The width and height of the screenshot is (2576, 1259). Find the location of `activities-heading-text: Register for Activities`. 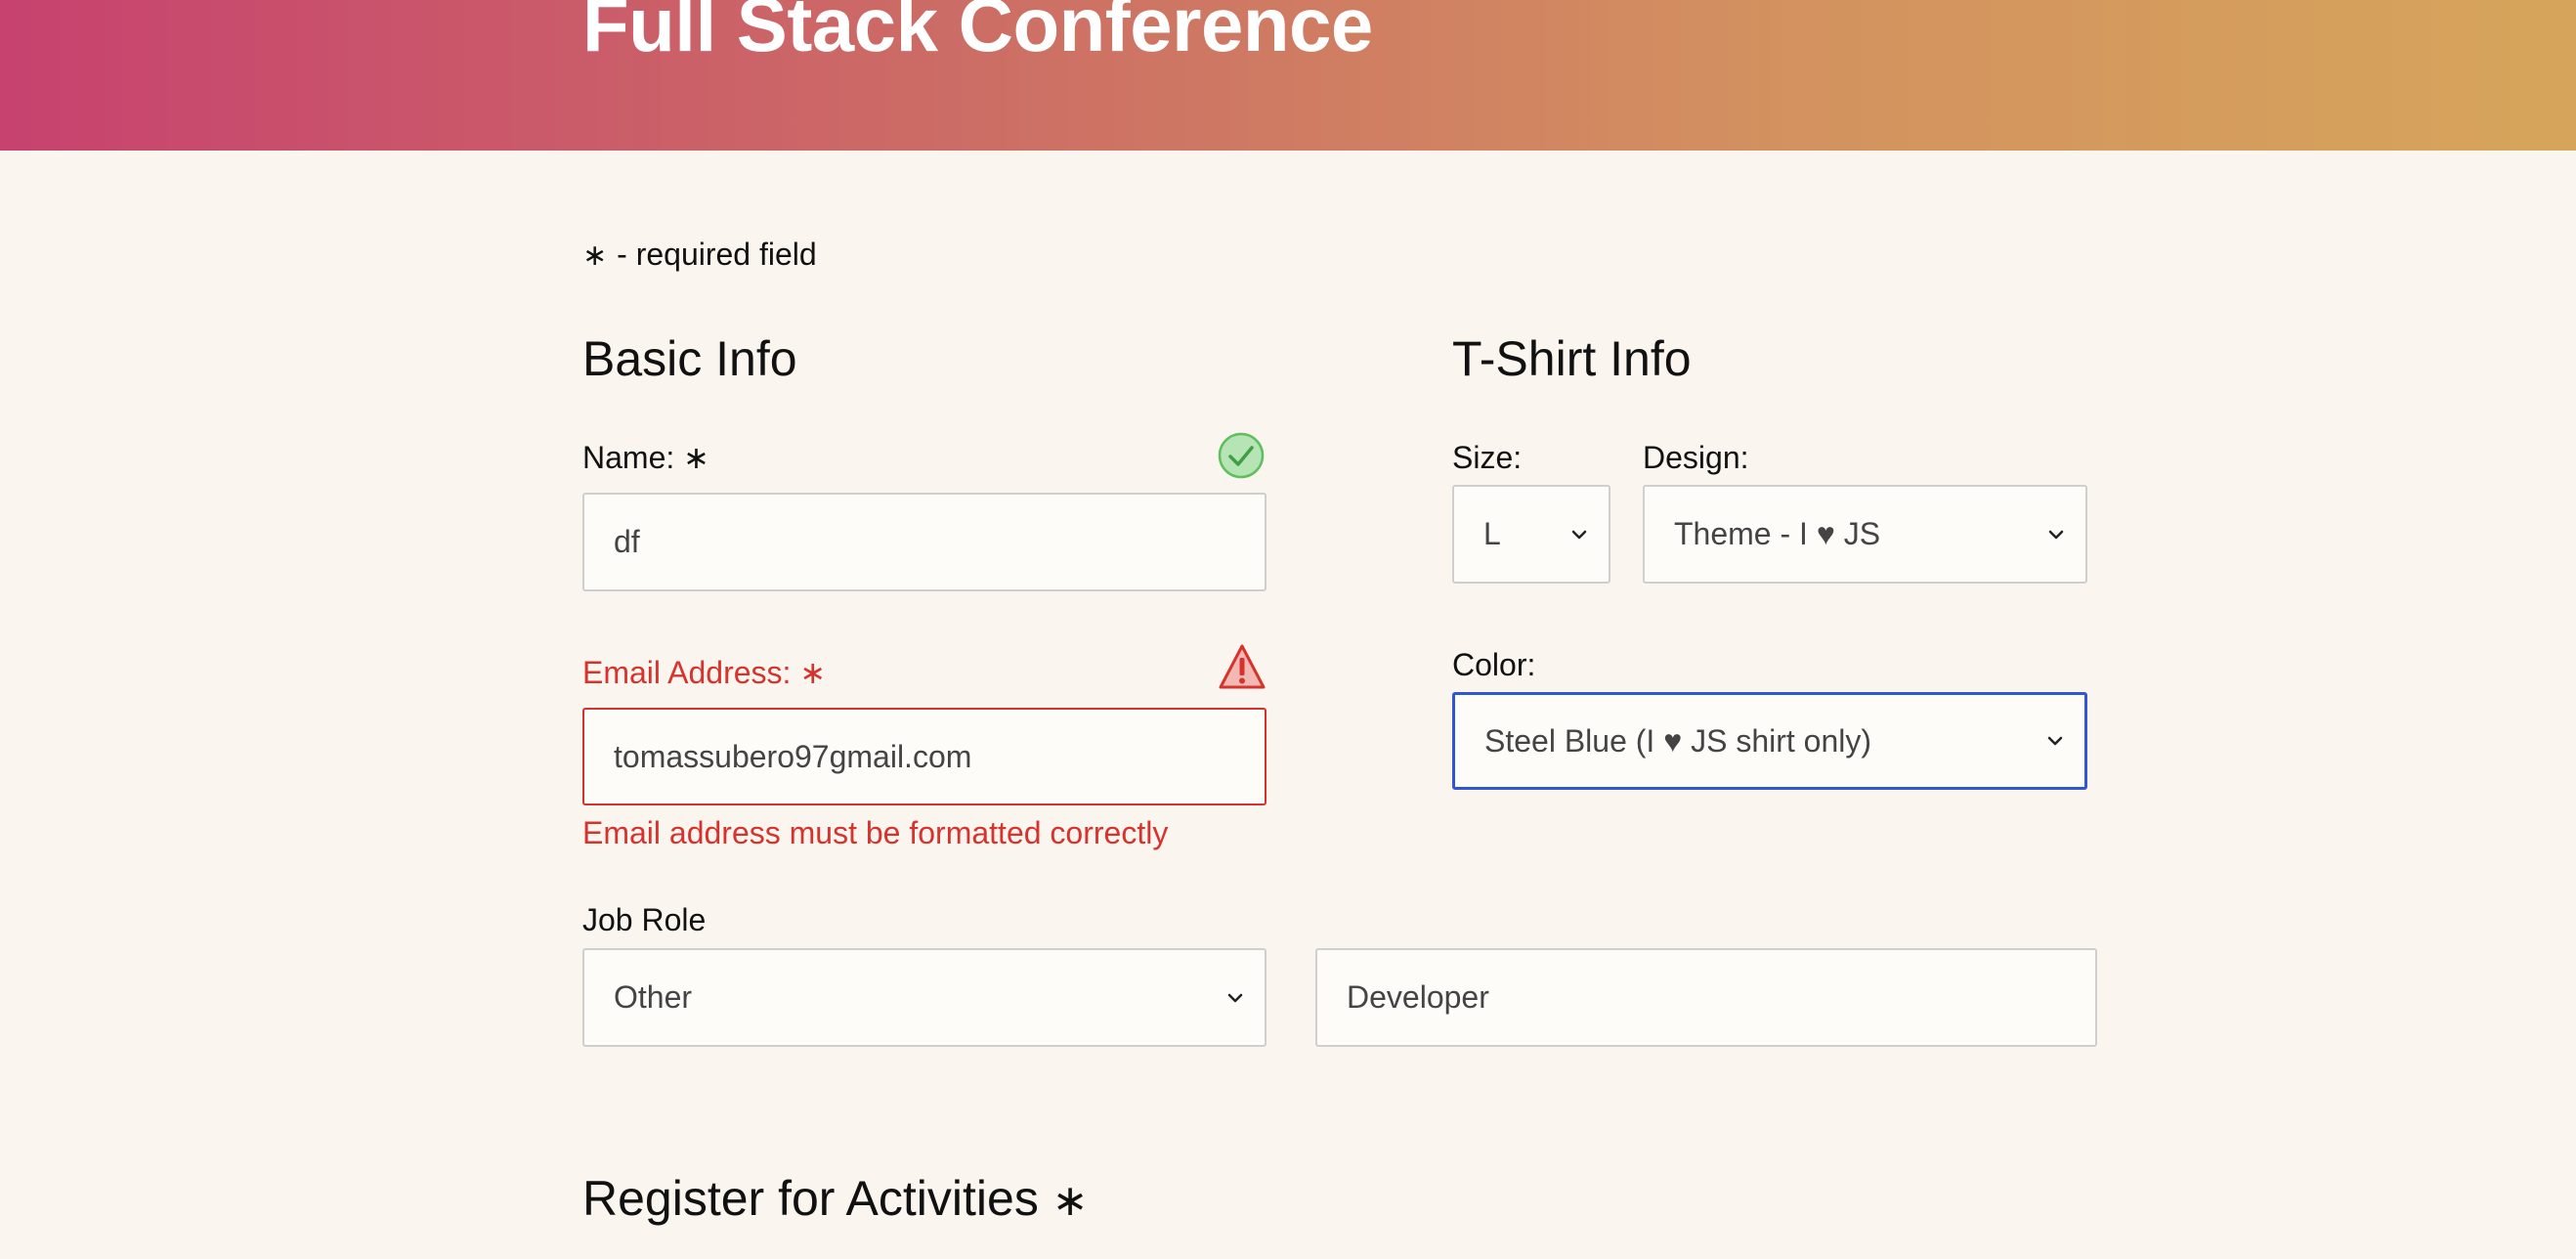

activities-heading-text: Register for Activities is located at coordinates (811, 1198).